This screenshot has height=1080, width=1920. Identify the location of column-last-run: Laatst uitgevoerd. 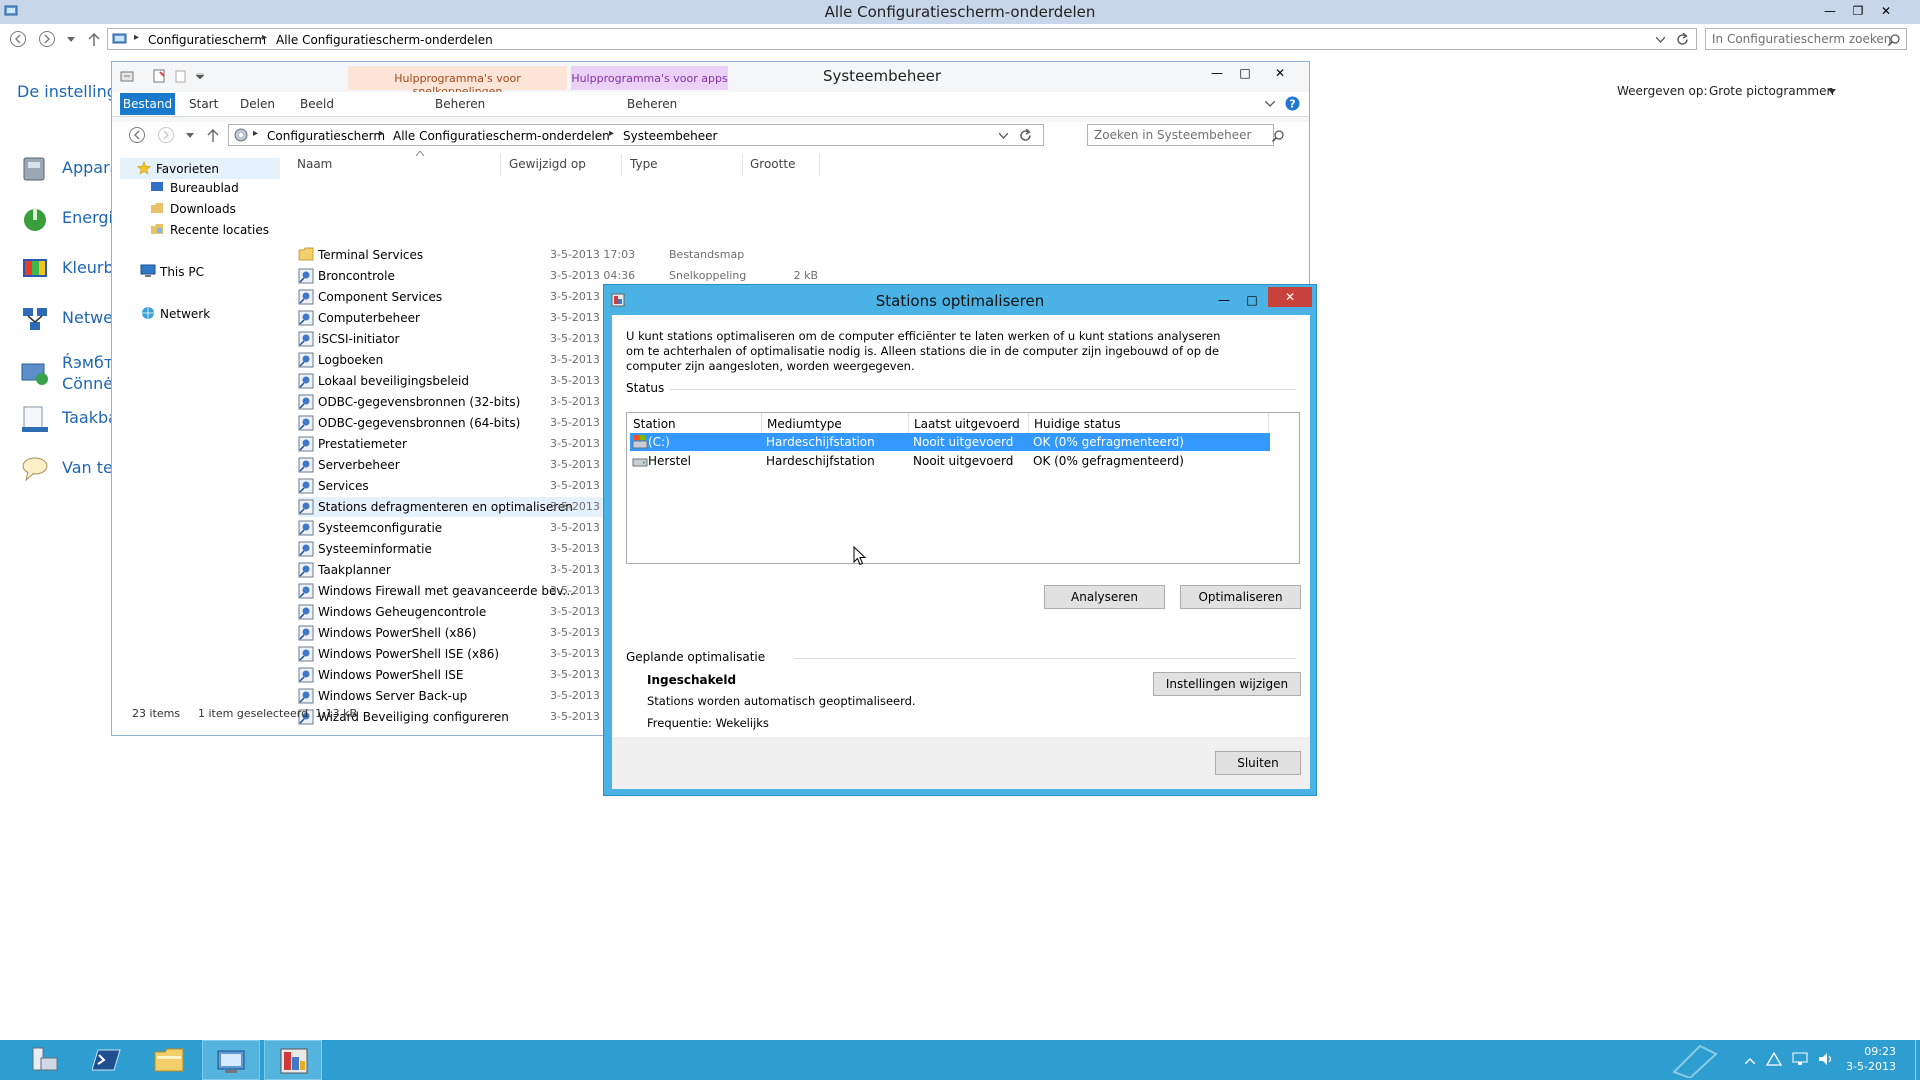
(967, 424).